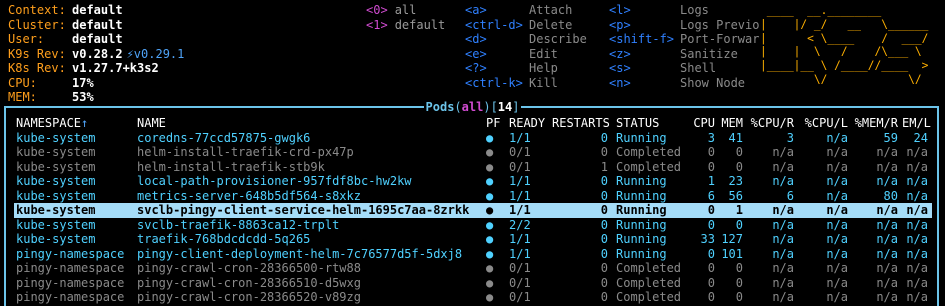 The width and height of the screenshot is (945, 306). What do you see at coordinates (83, 82) in the screenshot?
I see `info-value: 17%` at bounding box center [83, 82].